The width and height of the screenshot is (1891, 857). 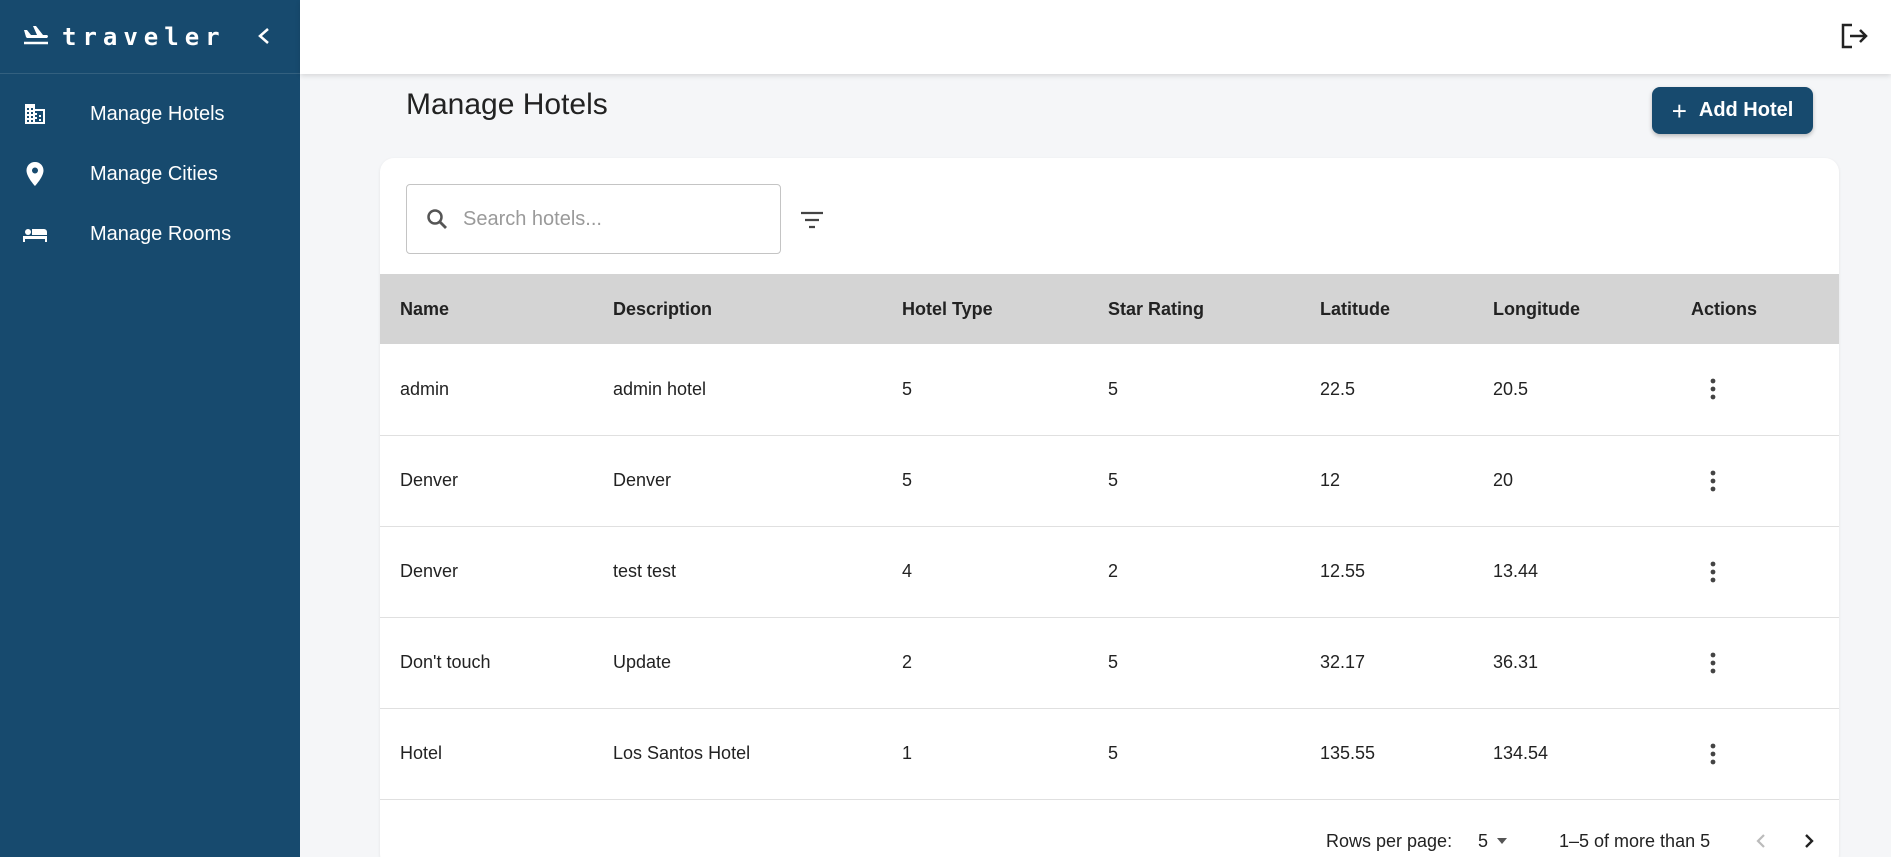 I want to click on cell-description: test test, so click(x=645, y=571).